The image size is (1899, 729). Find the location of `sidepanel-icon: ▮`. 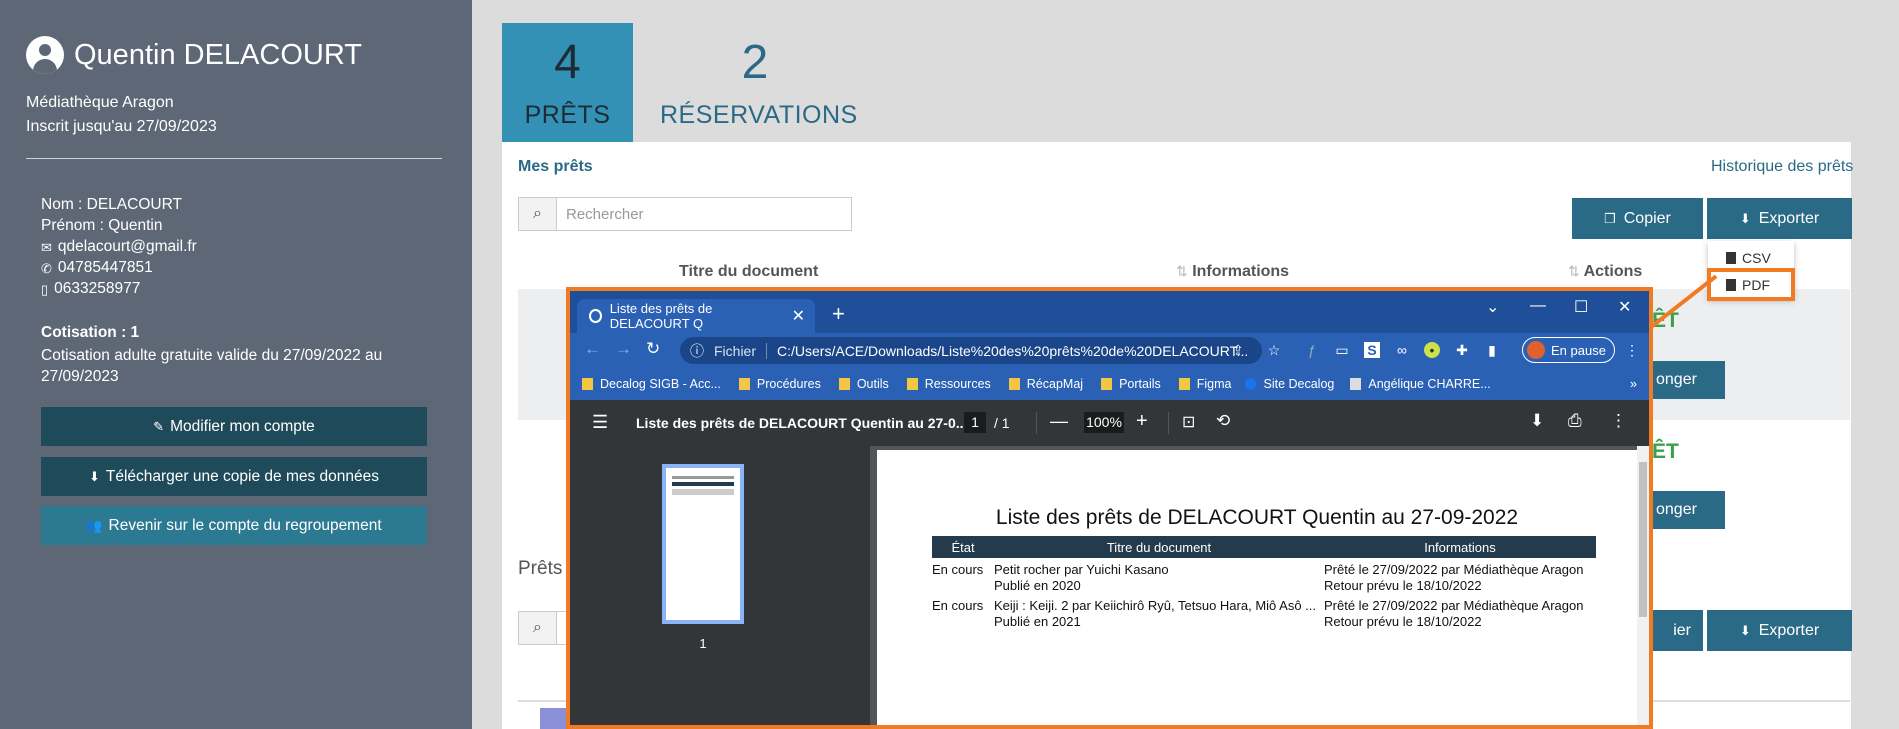

sidepanel-icon: ▮ is located at coordinates (1492, 350).